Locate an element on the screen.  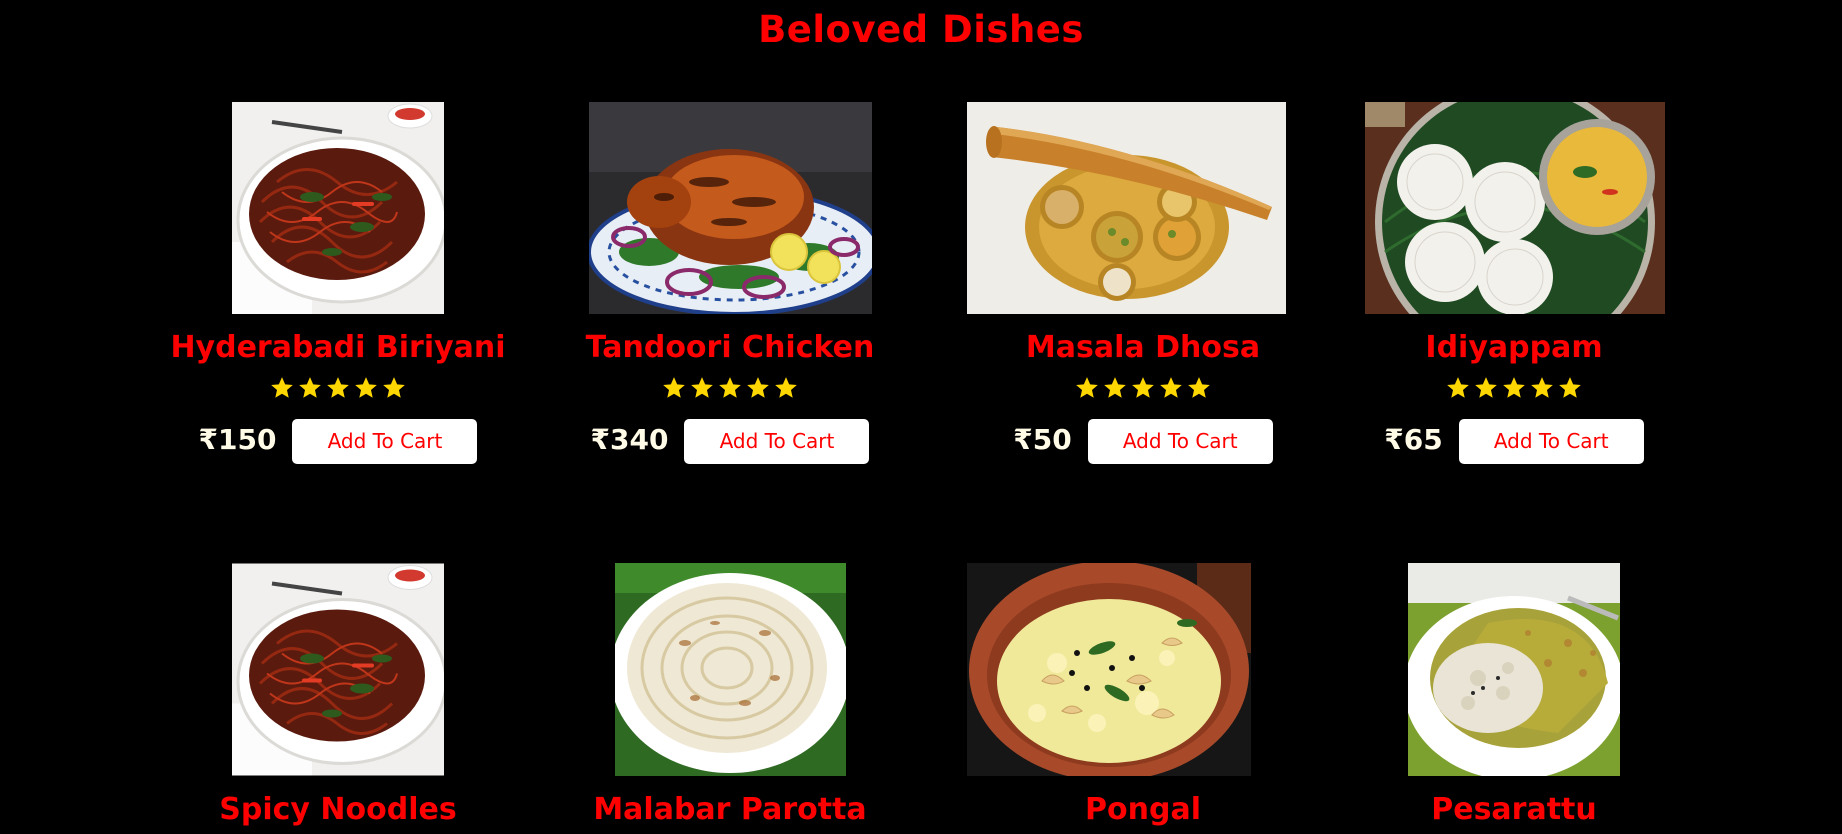
dish-name: Malabar Parotta is located at coordinates (730, 809).